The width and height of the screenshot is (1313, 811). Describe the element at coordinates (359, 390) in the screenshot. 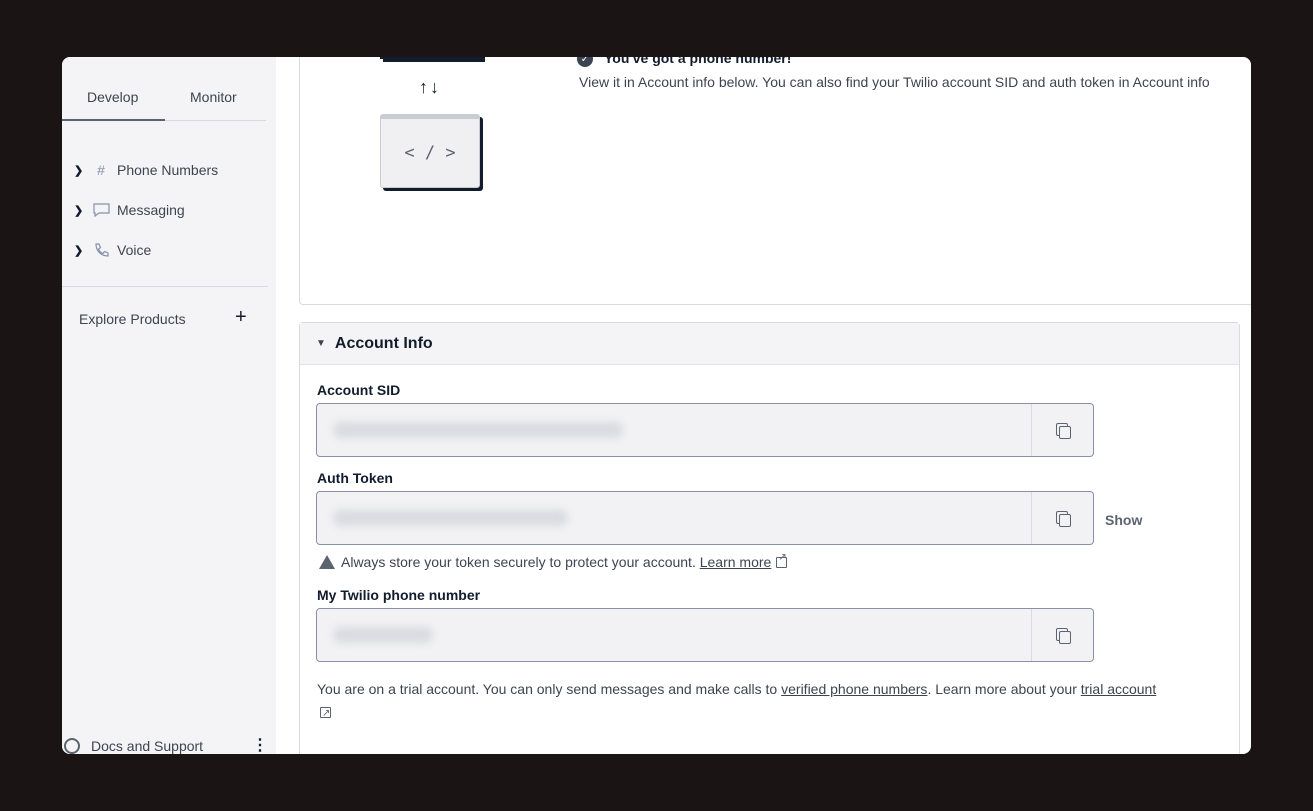

I see `account-sid-label: Account SID` at that location.